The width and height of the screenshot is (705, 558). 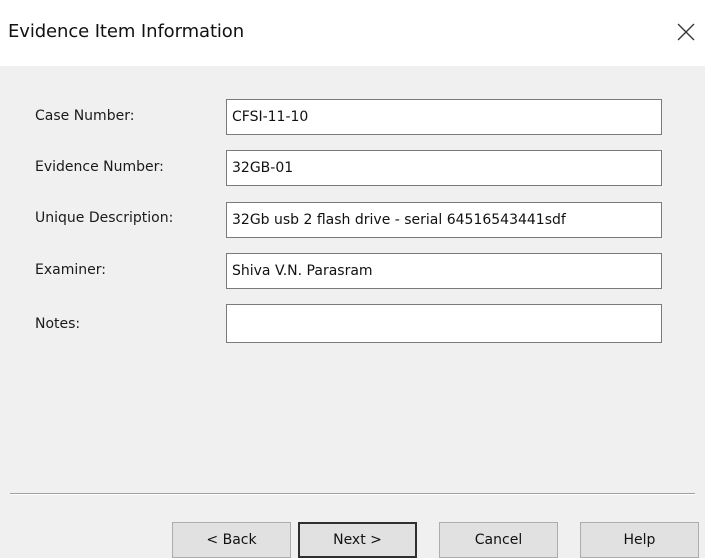 What do you see at coordinates (70, 270) in the screenshot?
I see `examiner-label: Examiner:` at bounding box center [70, 270].